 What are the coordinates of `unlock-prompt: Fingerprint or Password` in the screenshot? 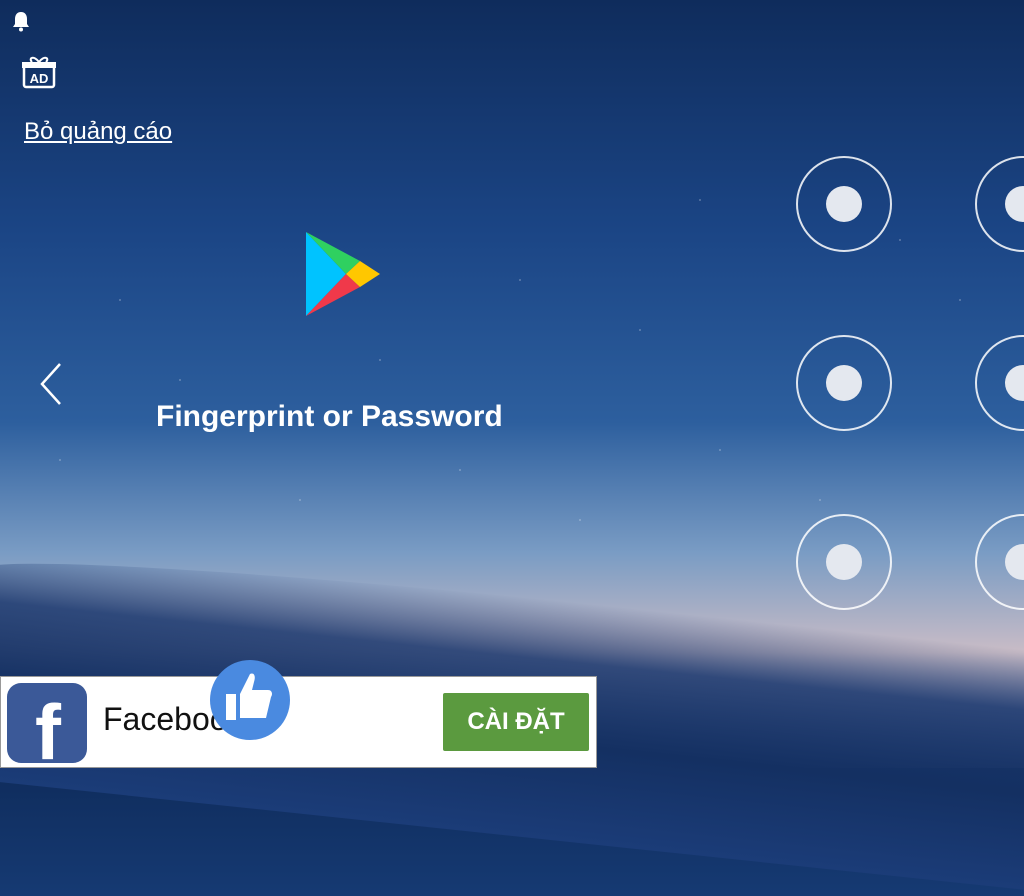 It's located at (329, 416).